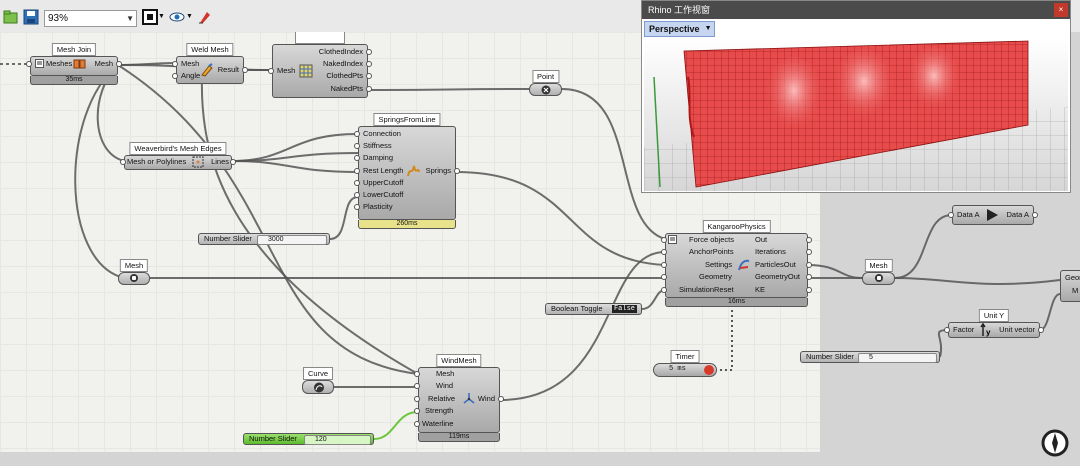  What do you see at coordinates (624, 309) in the screenshot?
I see `toggle-value: False` at bounding box center [624, 309].